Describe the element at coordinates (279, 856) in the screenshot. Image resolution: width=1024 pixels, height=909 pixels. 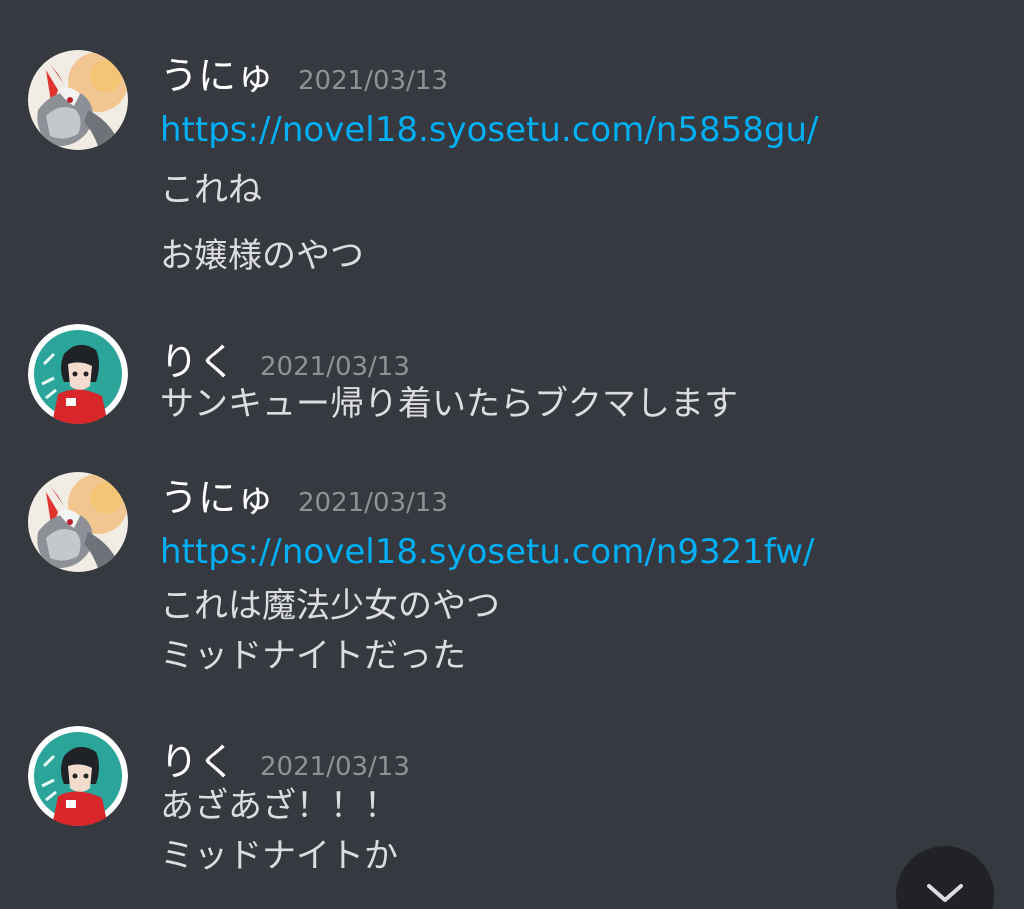
I see `message-text: ミッドナイトか` at that location.